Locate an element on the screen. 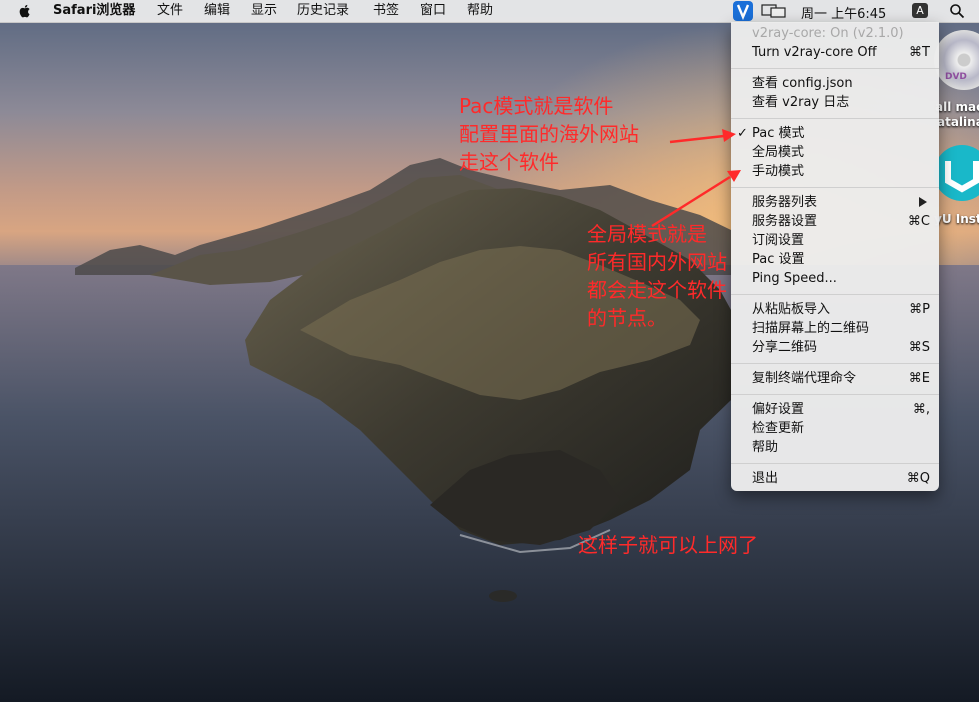 This screenshot has height=702, width=979. annotation-arrows is located at coordinates (696, 178).